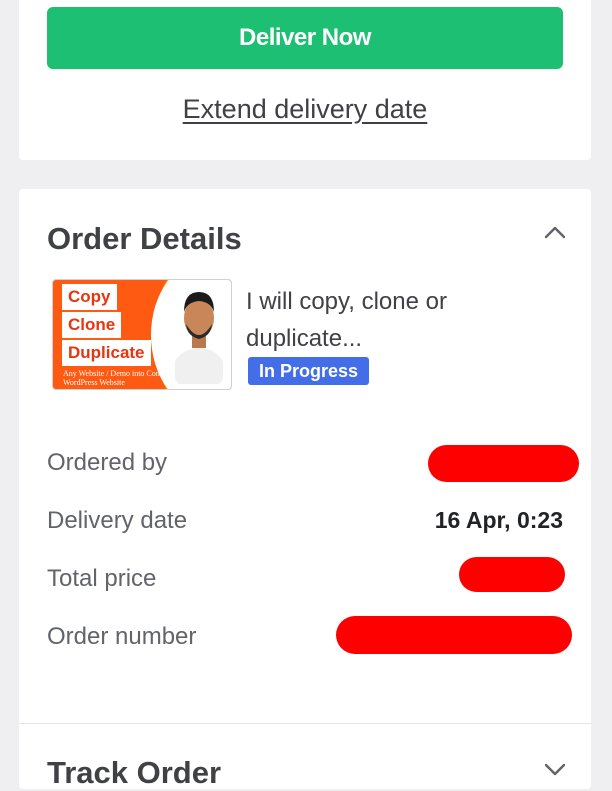 This screenshot has height=791, width=612. What do you see at coordinates (503, 463) in the screenshot?
I see `ordered-by-redaction` at bounding box center [503, 463].